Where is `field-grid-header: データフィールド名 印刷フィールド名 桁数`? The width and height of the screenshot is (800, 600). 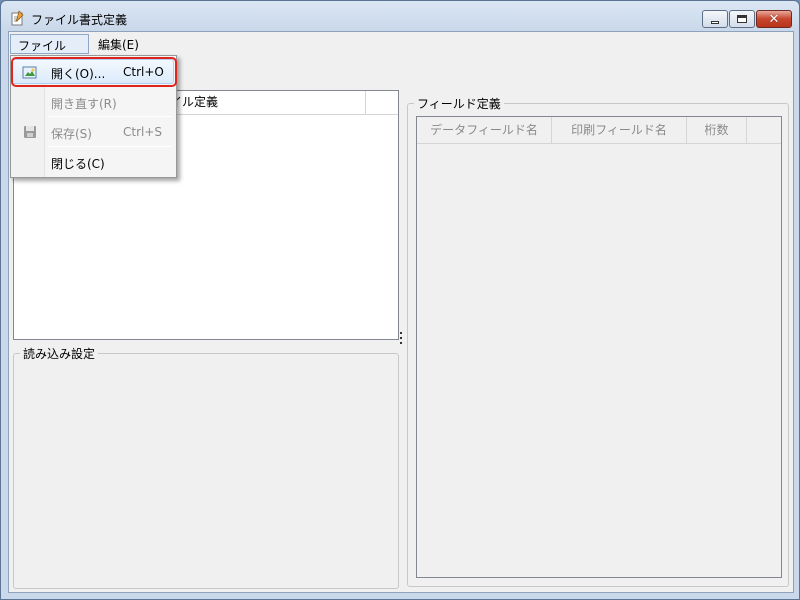 field-grid-header: データフィールド名 印刷フィールド名 桁数 is located at coordinates (599, 130).